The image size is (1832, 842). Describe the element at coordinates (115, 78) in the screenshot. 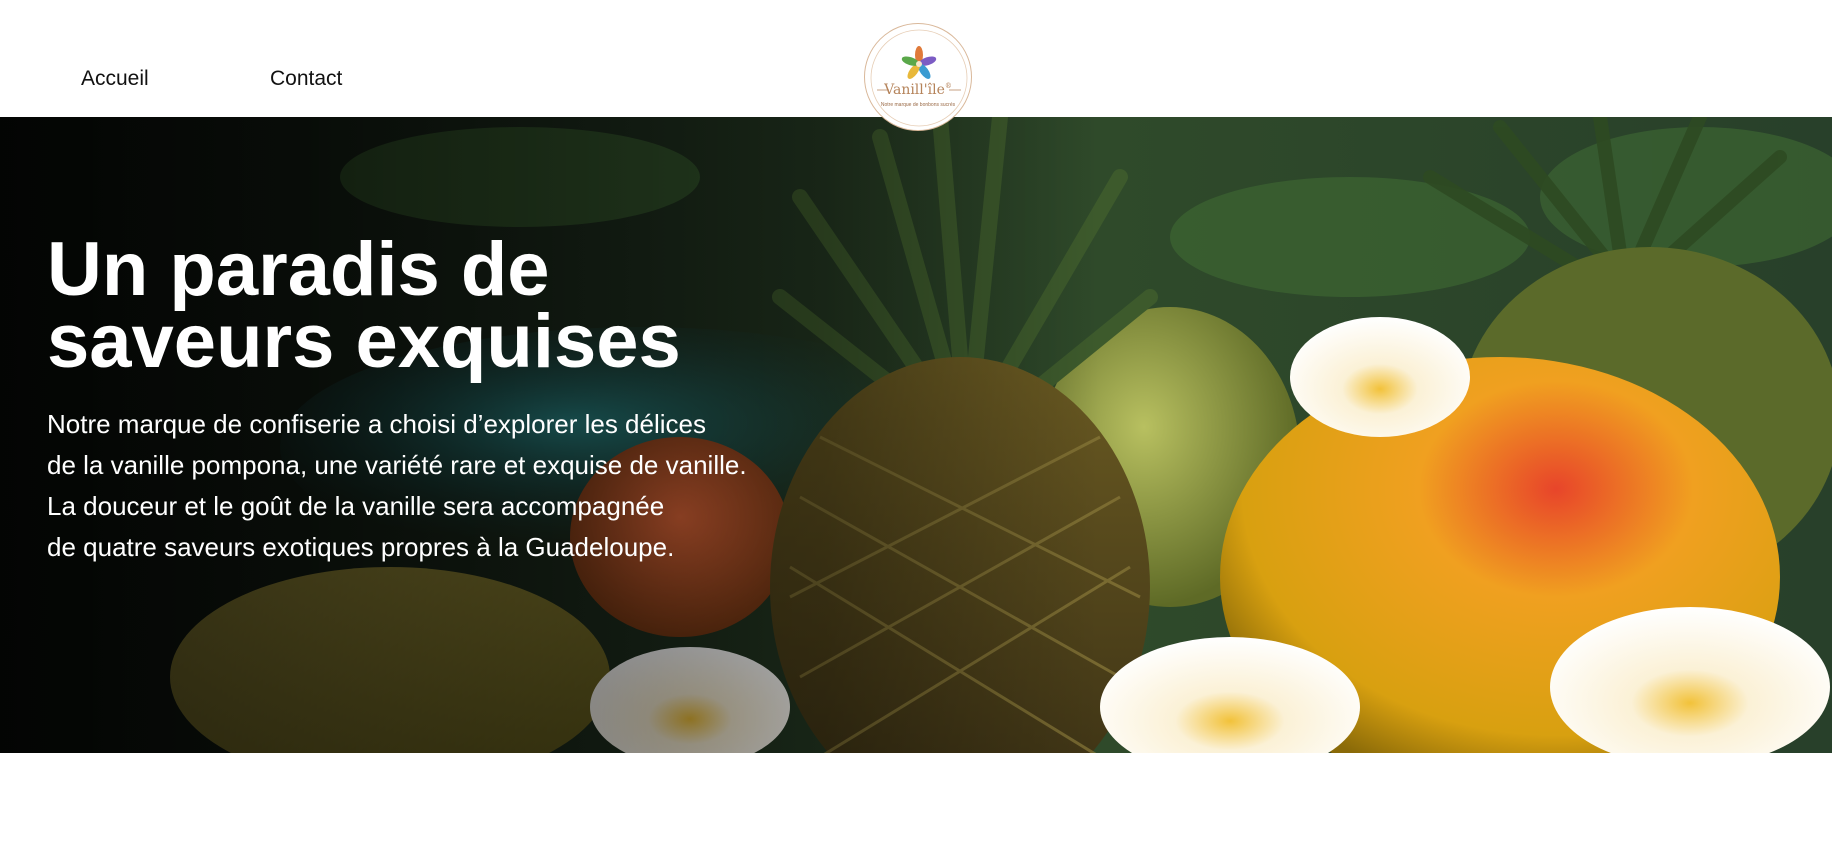

I see `nav-link-accueil: Accueil` at that location.